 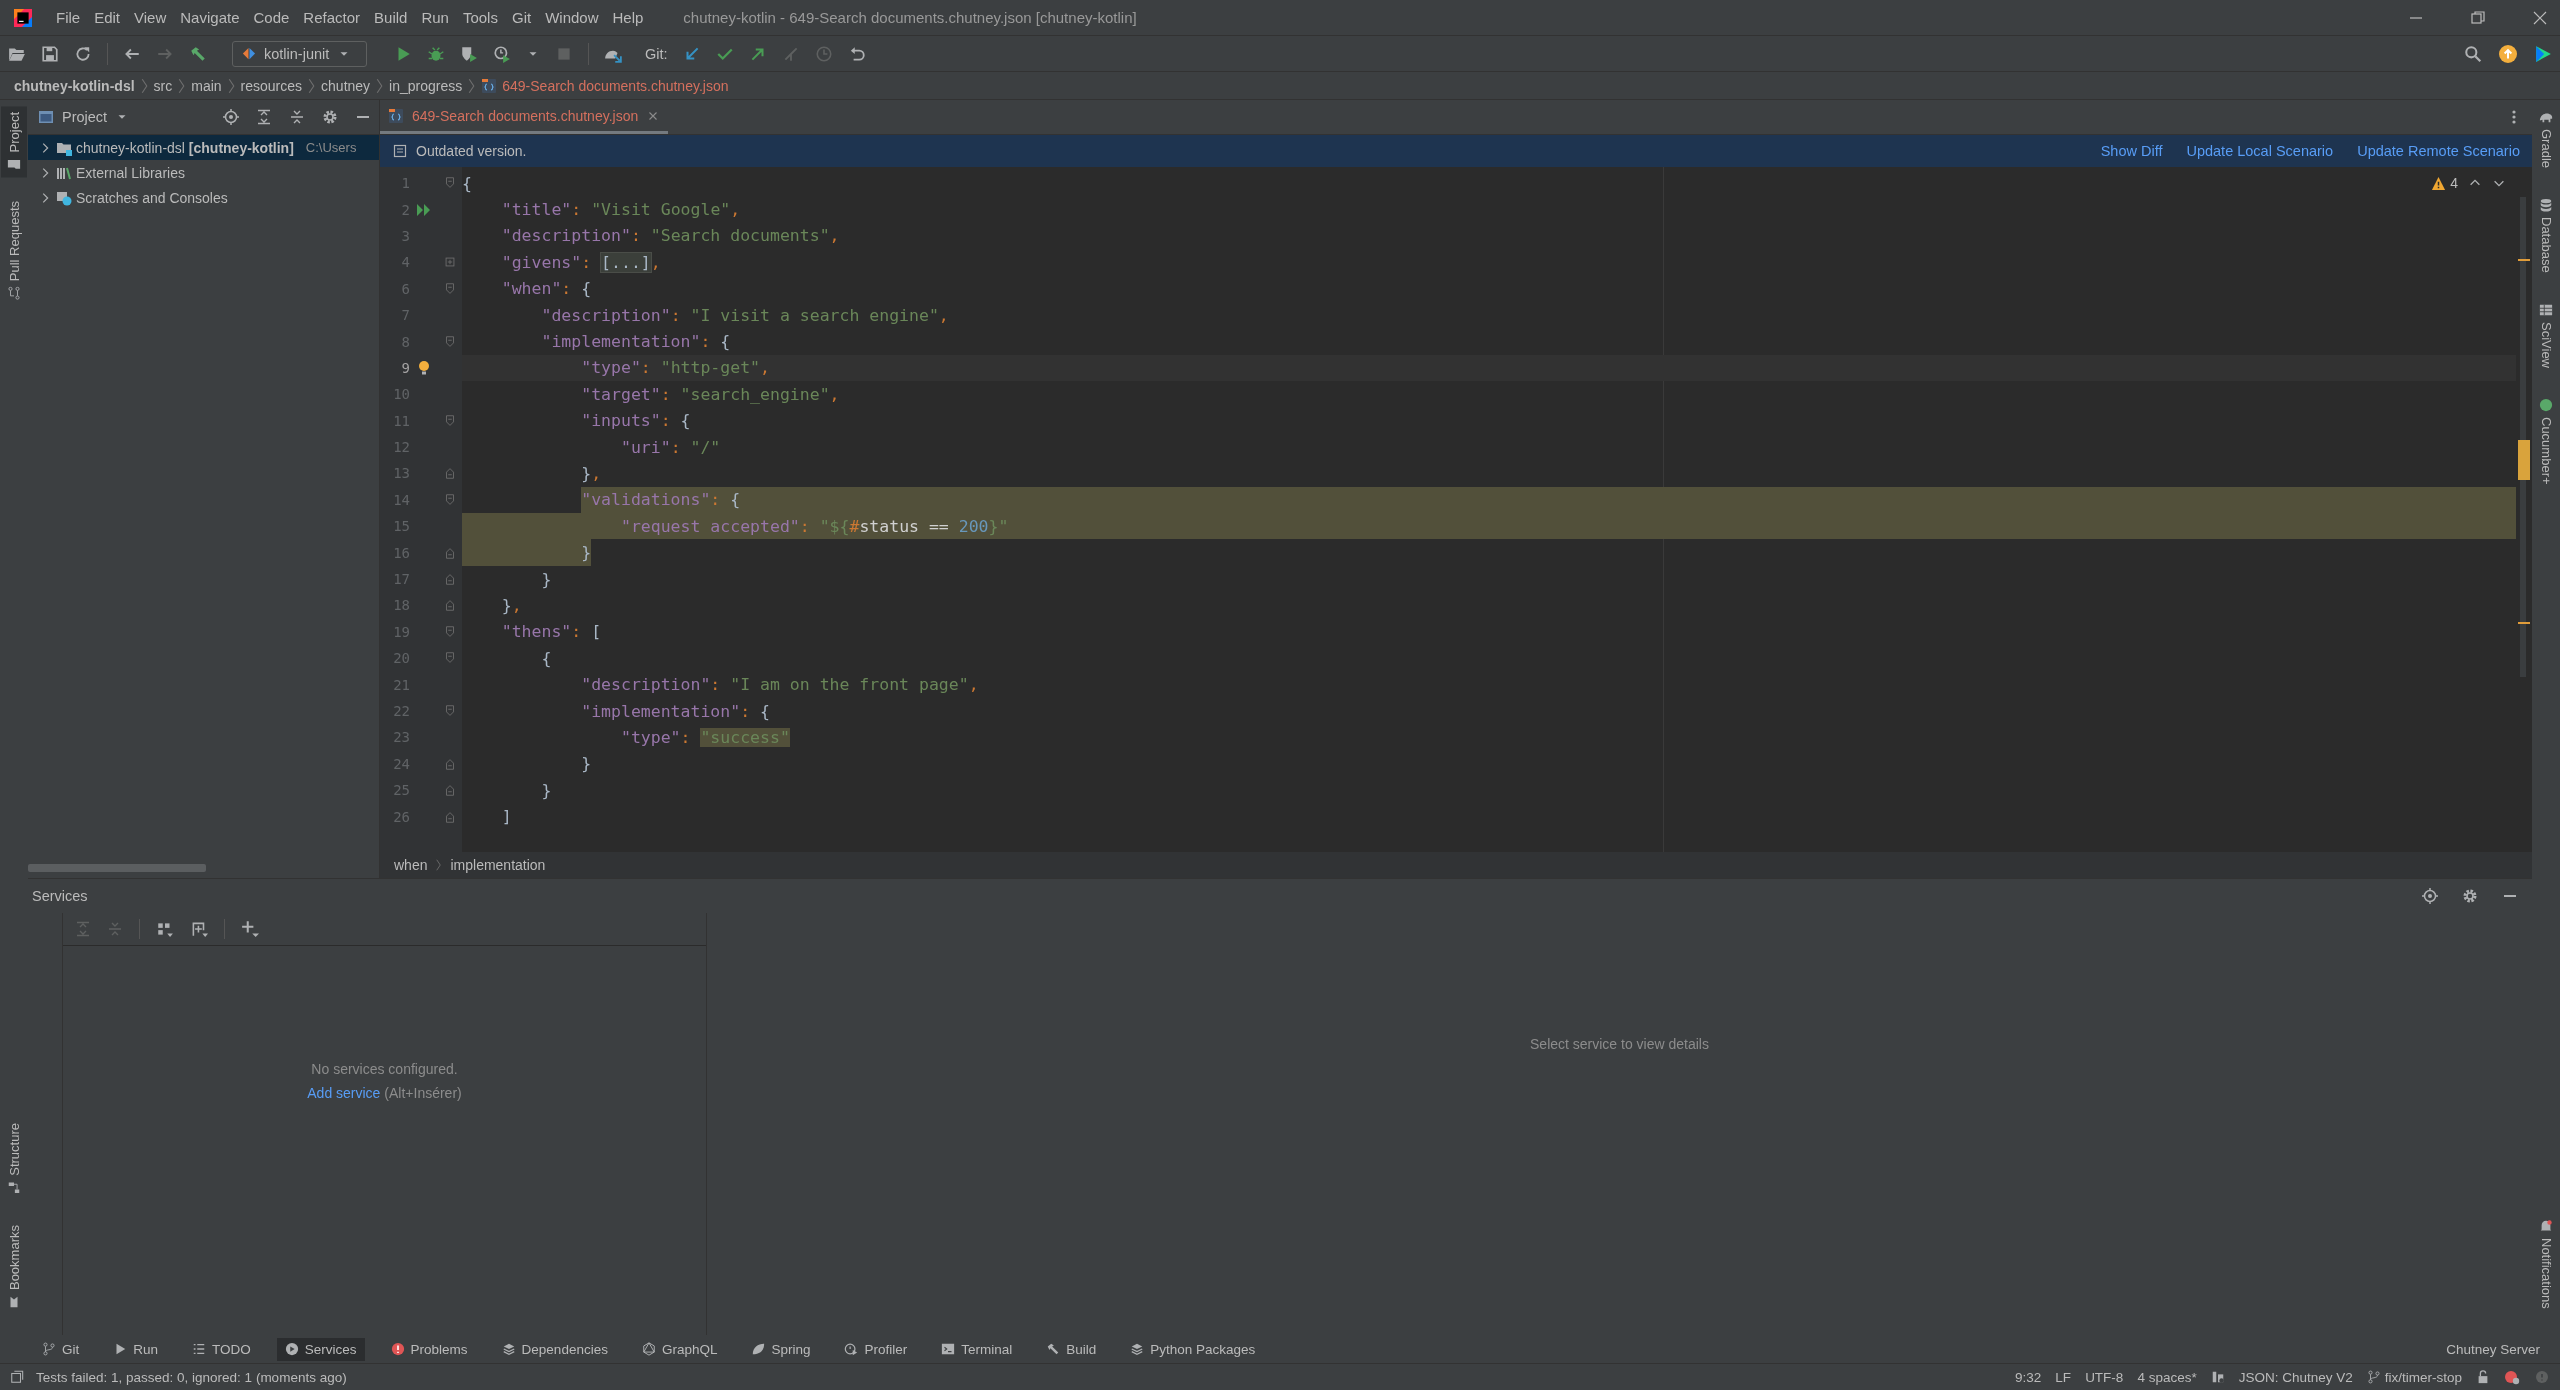 What do you see at coordinates (117, 868) in the screenshot?
I see `scrollbar` at bounding box center [117, 868].